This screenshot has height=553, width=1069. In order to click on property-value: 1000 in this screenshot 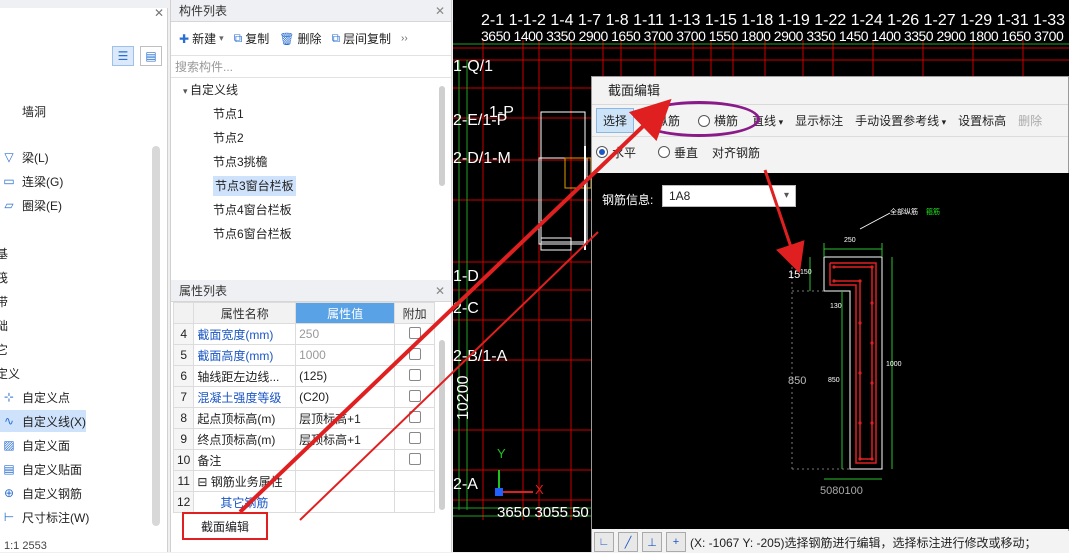, I will do `click(345, 355)`.